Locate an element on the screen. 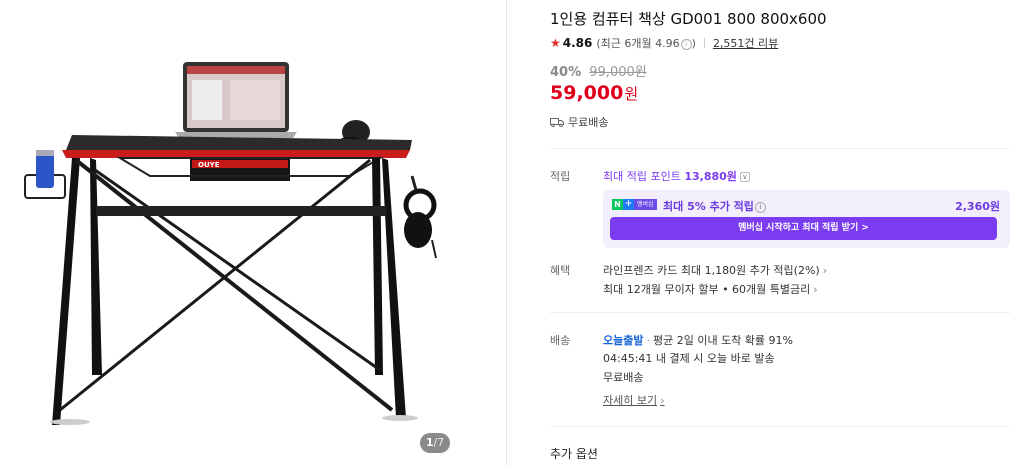 Image resolution: width=1024 pixels, height=470 pixels. rating-row: ★ 4.86 (최근 6개월 4.96 i) 2,551건 리뷰 is located at coordinates (664, 43).